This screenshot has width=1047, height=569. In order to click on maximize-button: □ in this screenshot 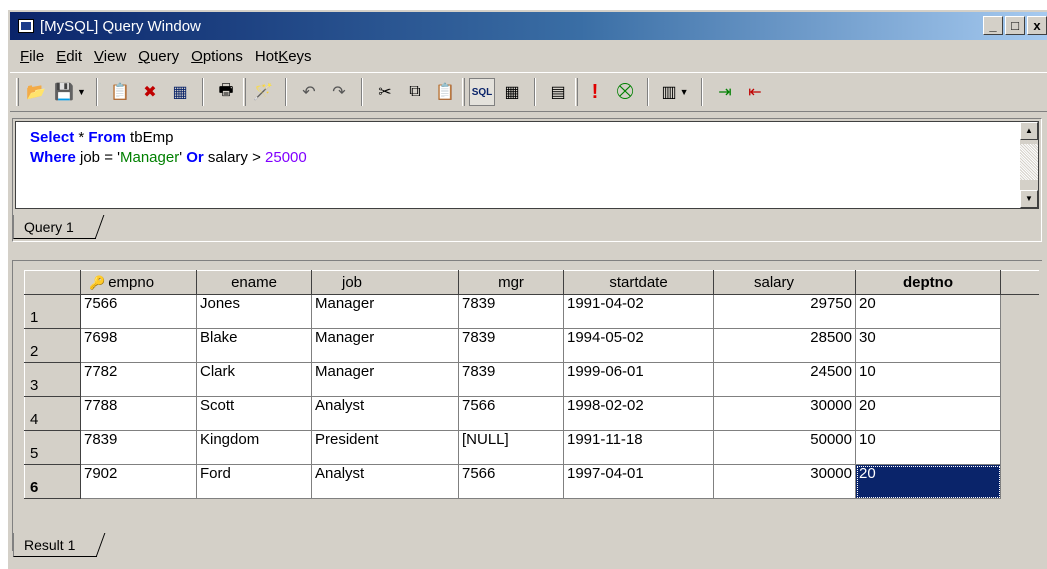, I will do `click(1015, 25)`.